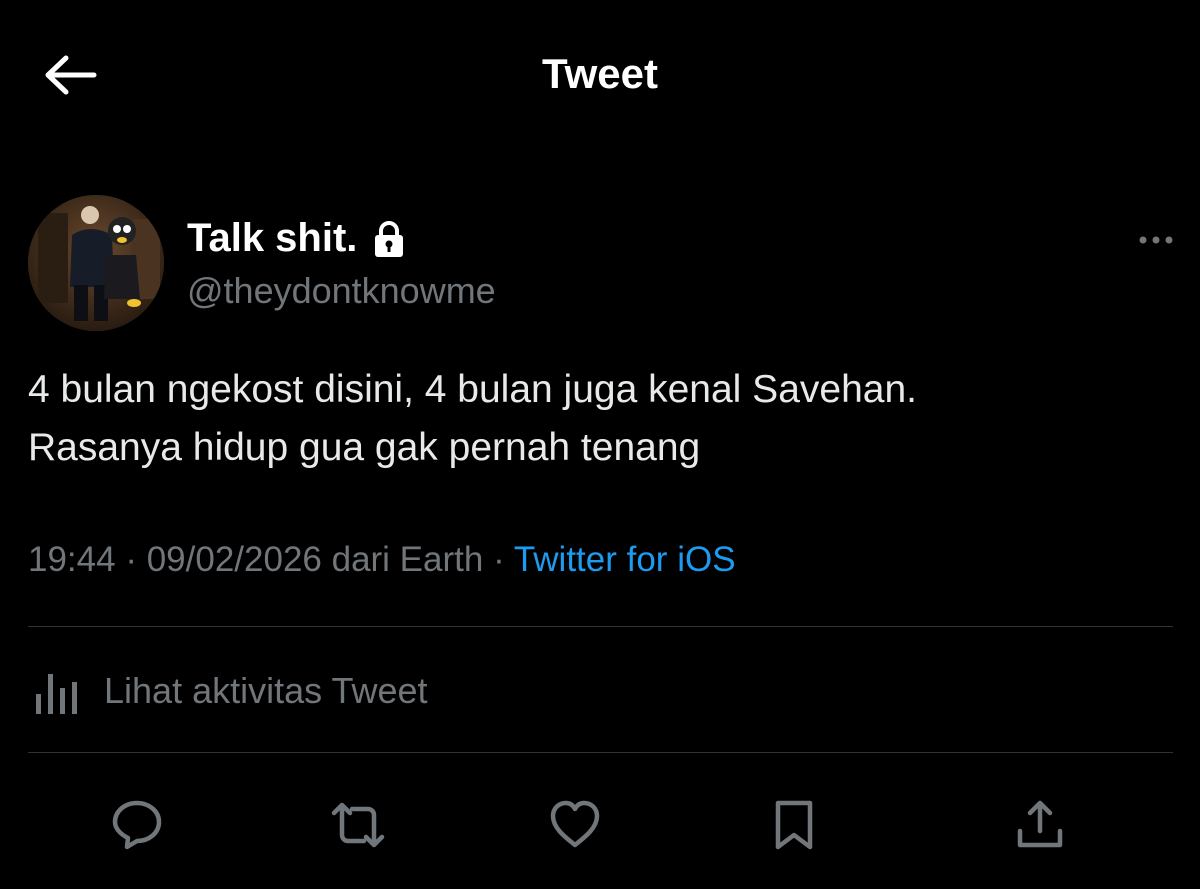  I want to click on page-title: Tweet, so click(600, 73).